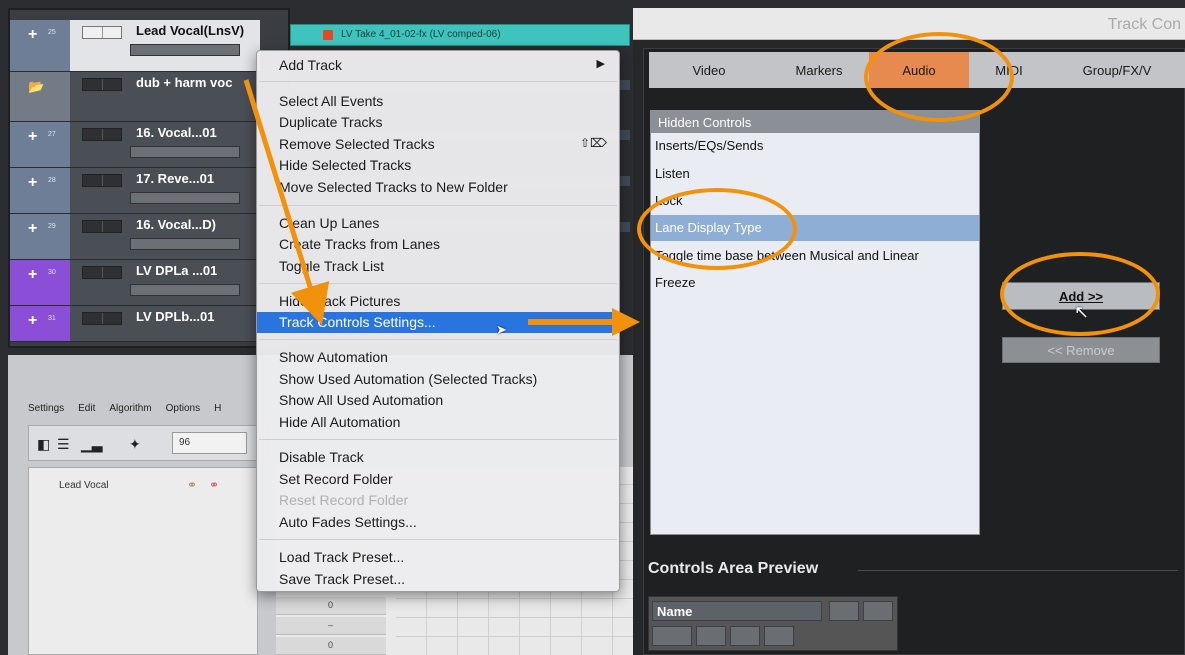 The height and width of the screenshot is (655, 1185). I want to click on track-row: + 28 17. Reve...01, so click(135, 191).